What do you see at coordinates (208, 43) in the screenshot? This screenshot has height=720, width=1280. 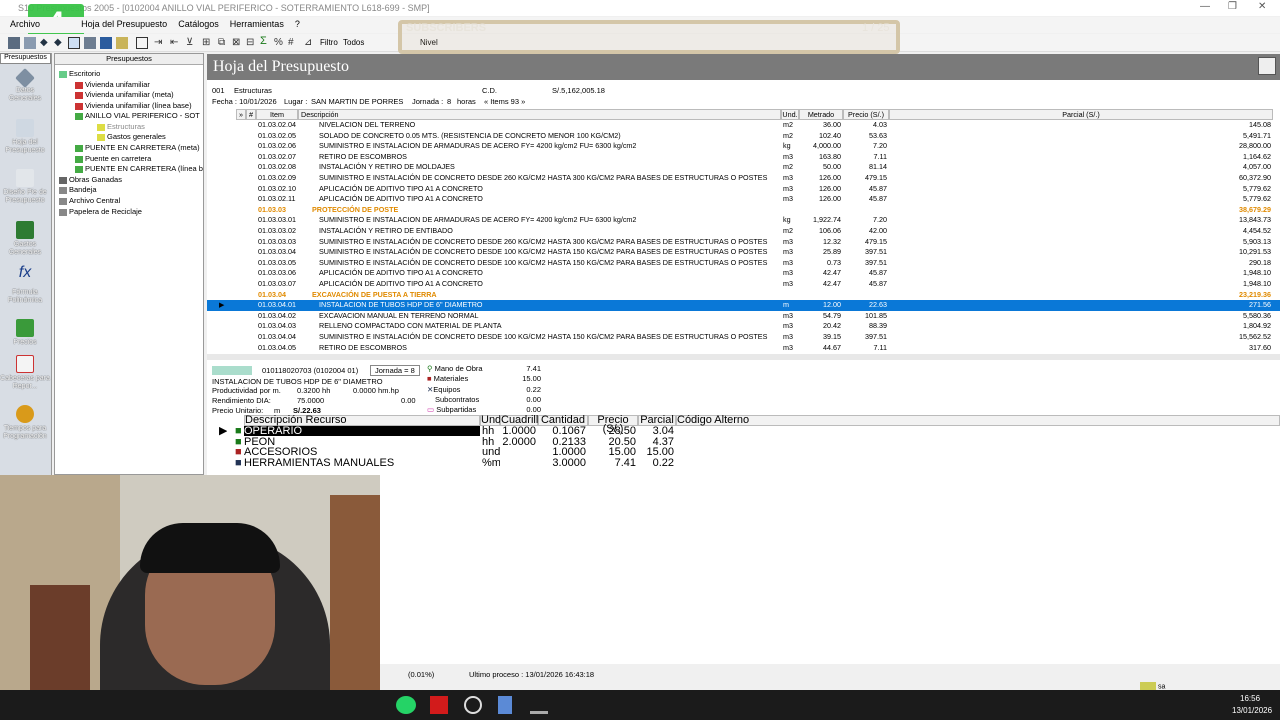 I see `calc-icon: ⊞` at bounding box center [208, 43].